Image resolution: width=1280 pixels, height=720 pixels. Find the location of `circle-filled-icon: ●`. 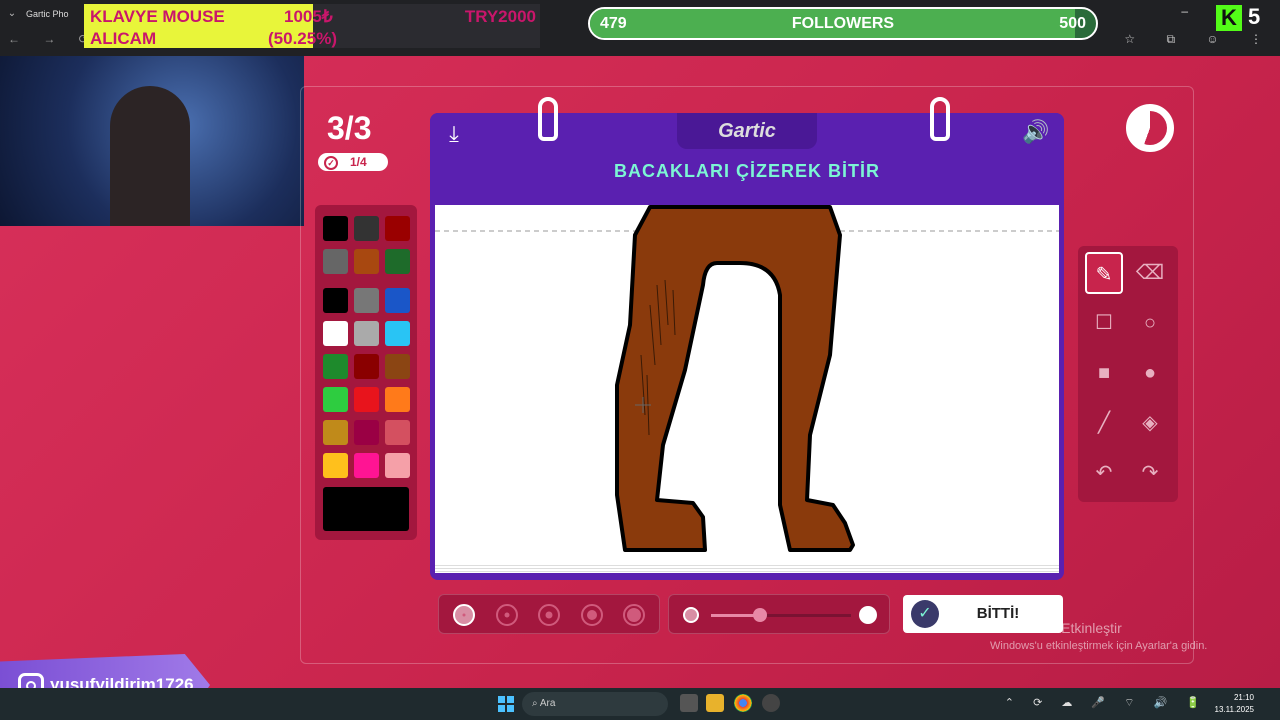

circle-filled-icon: ● is located at coordinates (1150, 373).